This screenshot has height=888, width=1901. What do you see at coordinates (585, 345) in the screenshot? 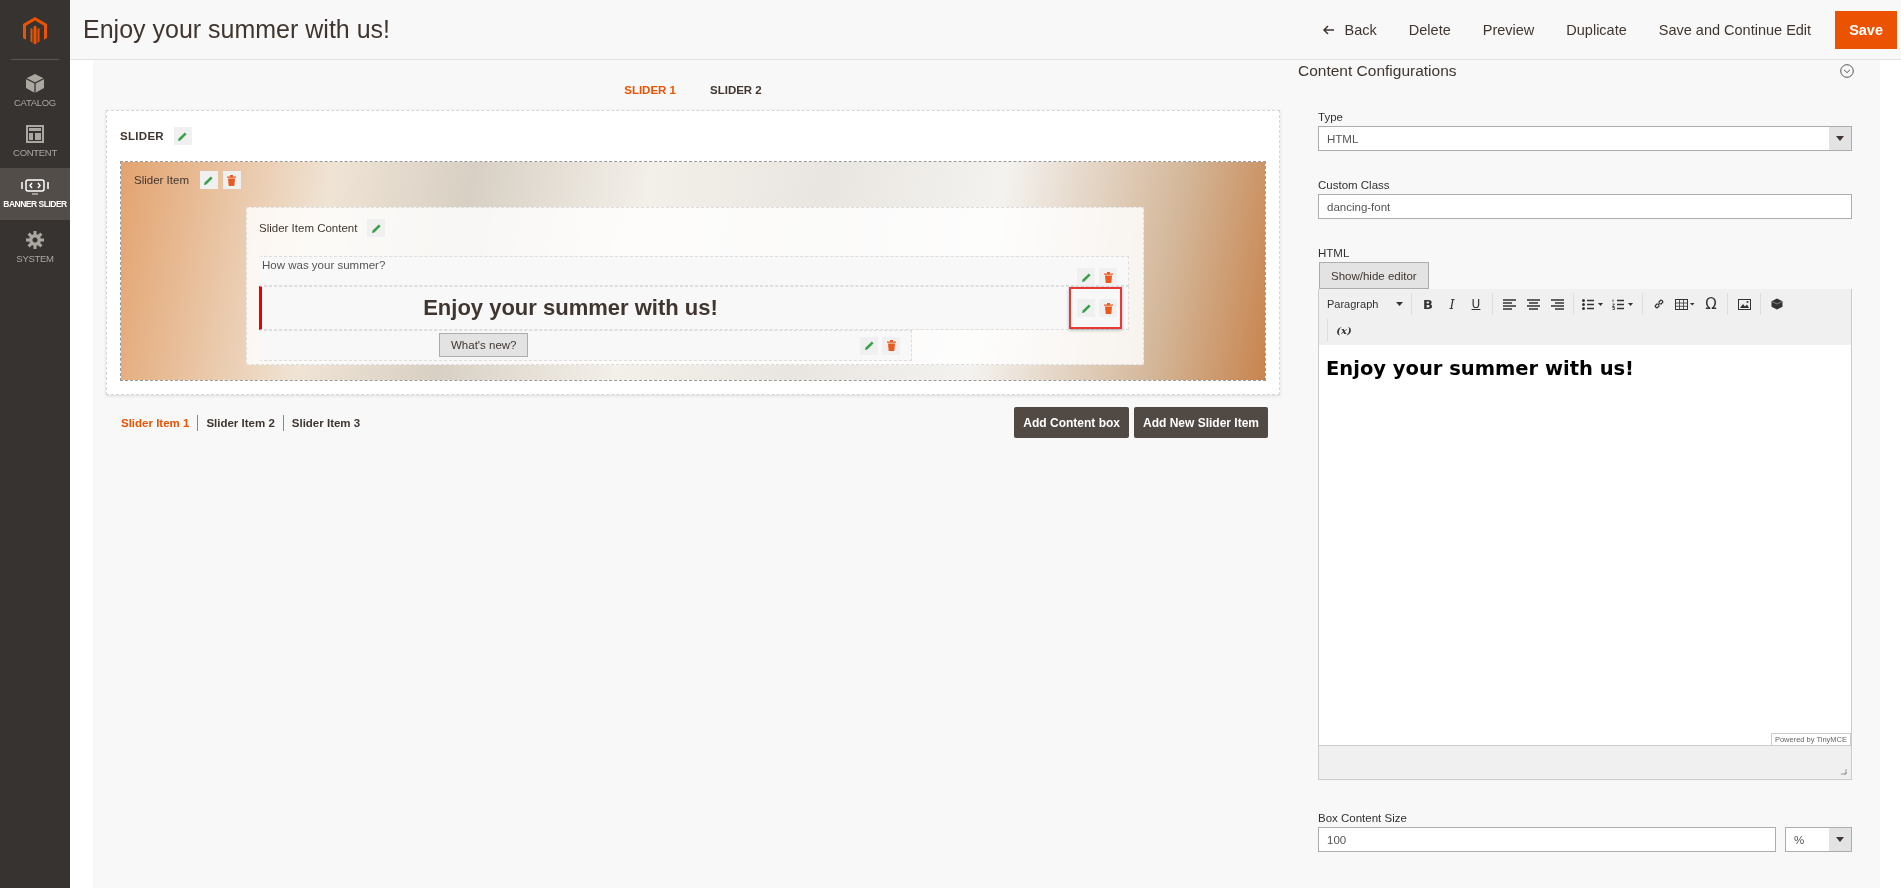
I see `content-row: What's new?` at bounding box center [585, 345].